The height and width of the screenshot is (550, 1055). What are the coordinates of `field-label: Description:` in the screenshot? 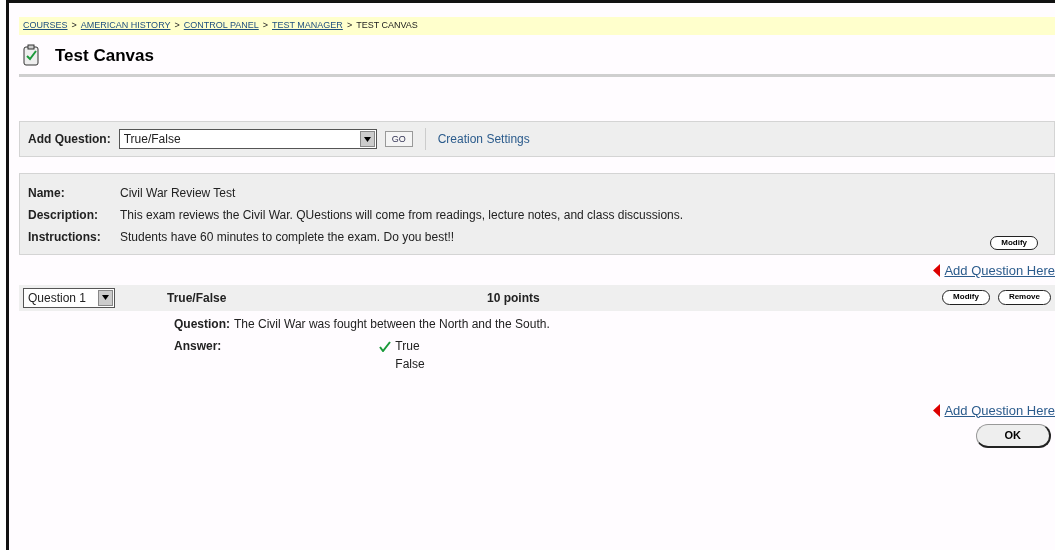 It's located at (63, 215).